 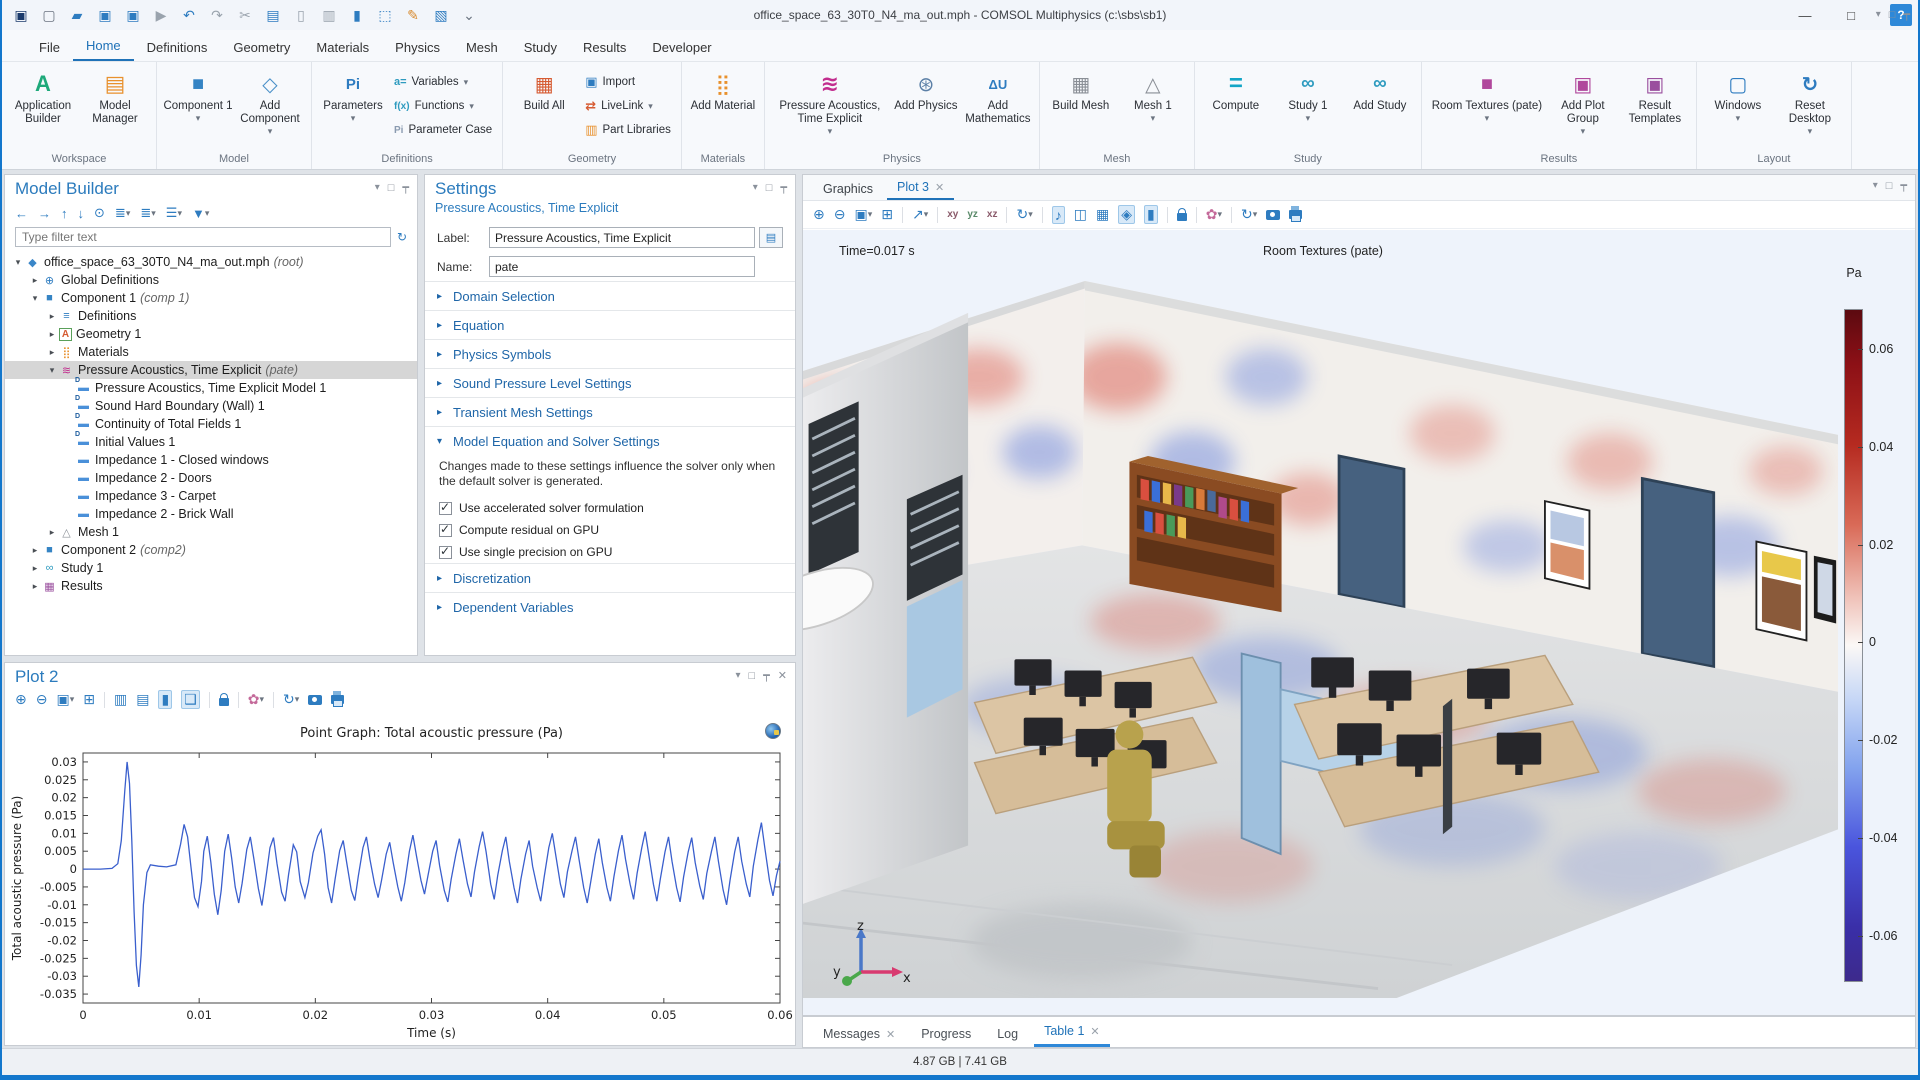 I want to click on name-field-input, so click(x=622, y=266).